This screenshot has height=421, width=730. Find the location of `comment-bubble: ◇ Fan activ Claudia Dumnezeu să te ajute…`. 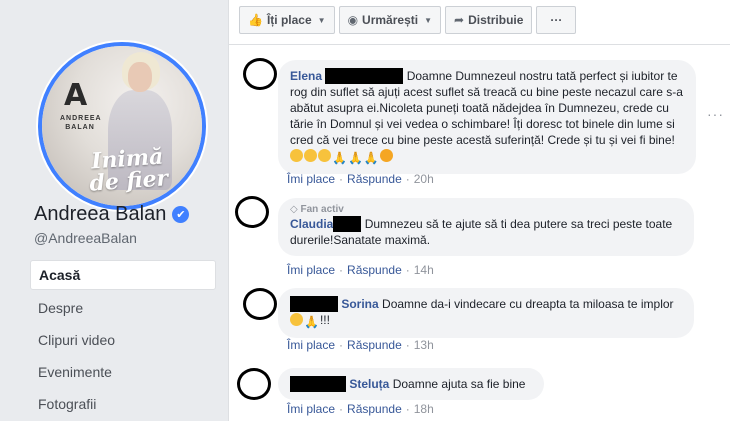

comment-bubble: ◇ Fan activ Claudia Dumnezeu să te ajute… is located at coordinates (486, 227).